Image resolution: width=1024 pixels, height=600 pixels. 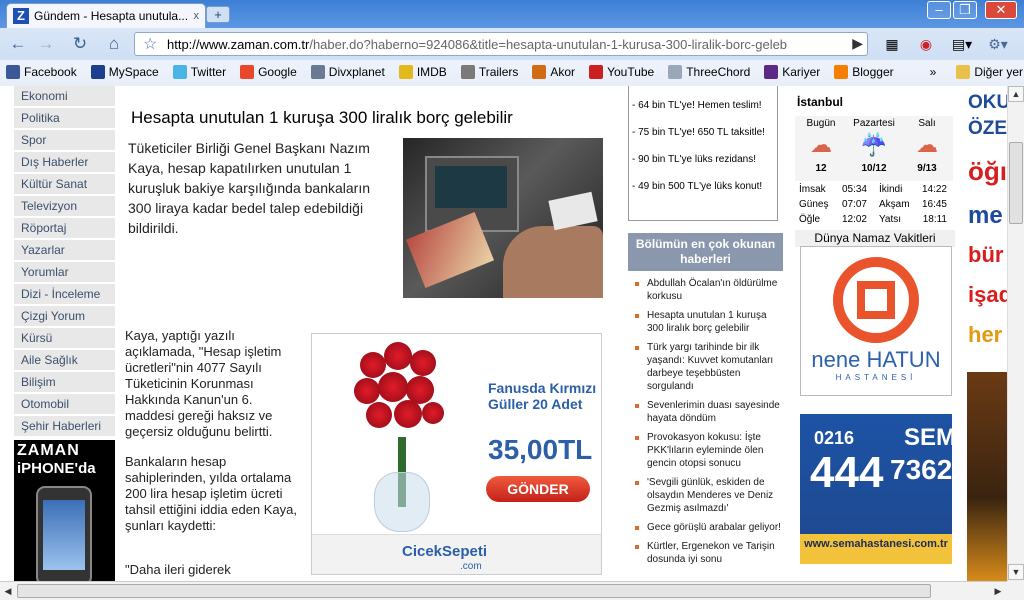 I want to click on bookmark-akor: Akor, so click(x=553, y=72).